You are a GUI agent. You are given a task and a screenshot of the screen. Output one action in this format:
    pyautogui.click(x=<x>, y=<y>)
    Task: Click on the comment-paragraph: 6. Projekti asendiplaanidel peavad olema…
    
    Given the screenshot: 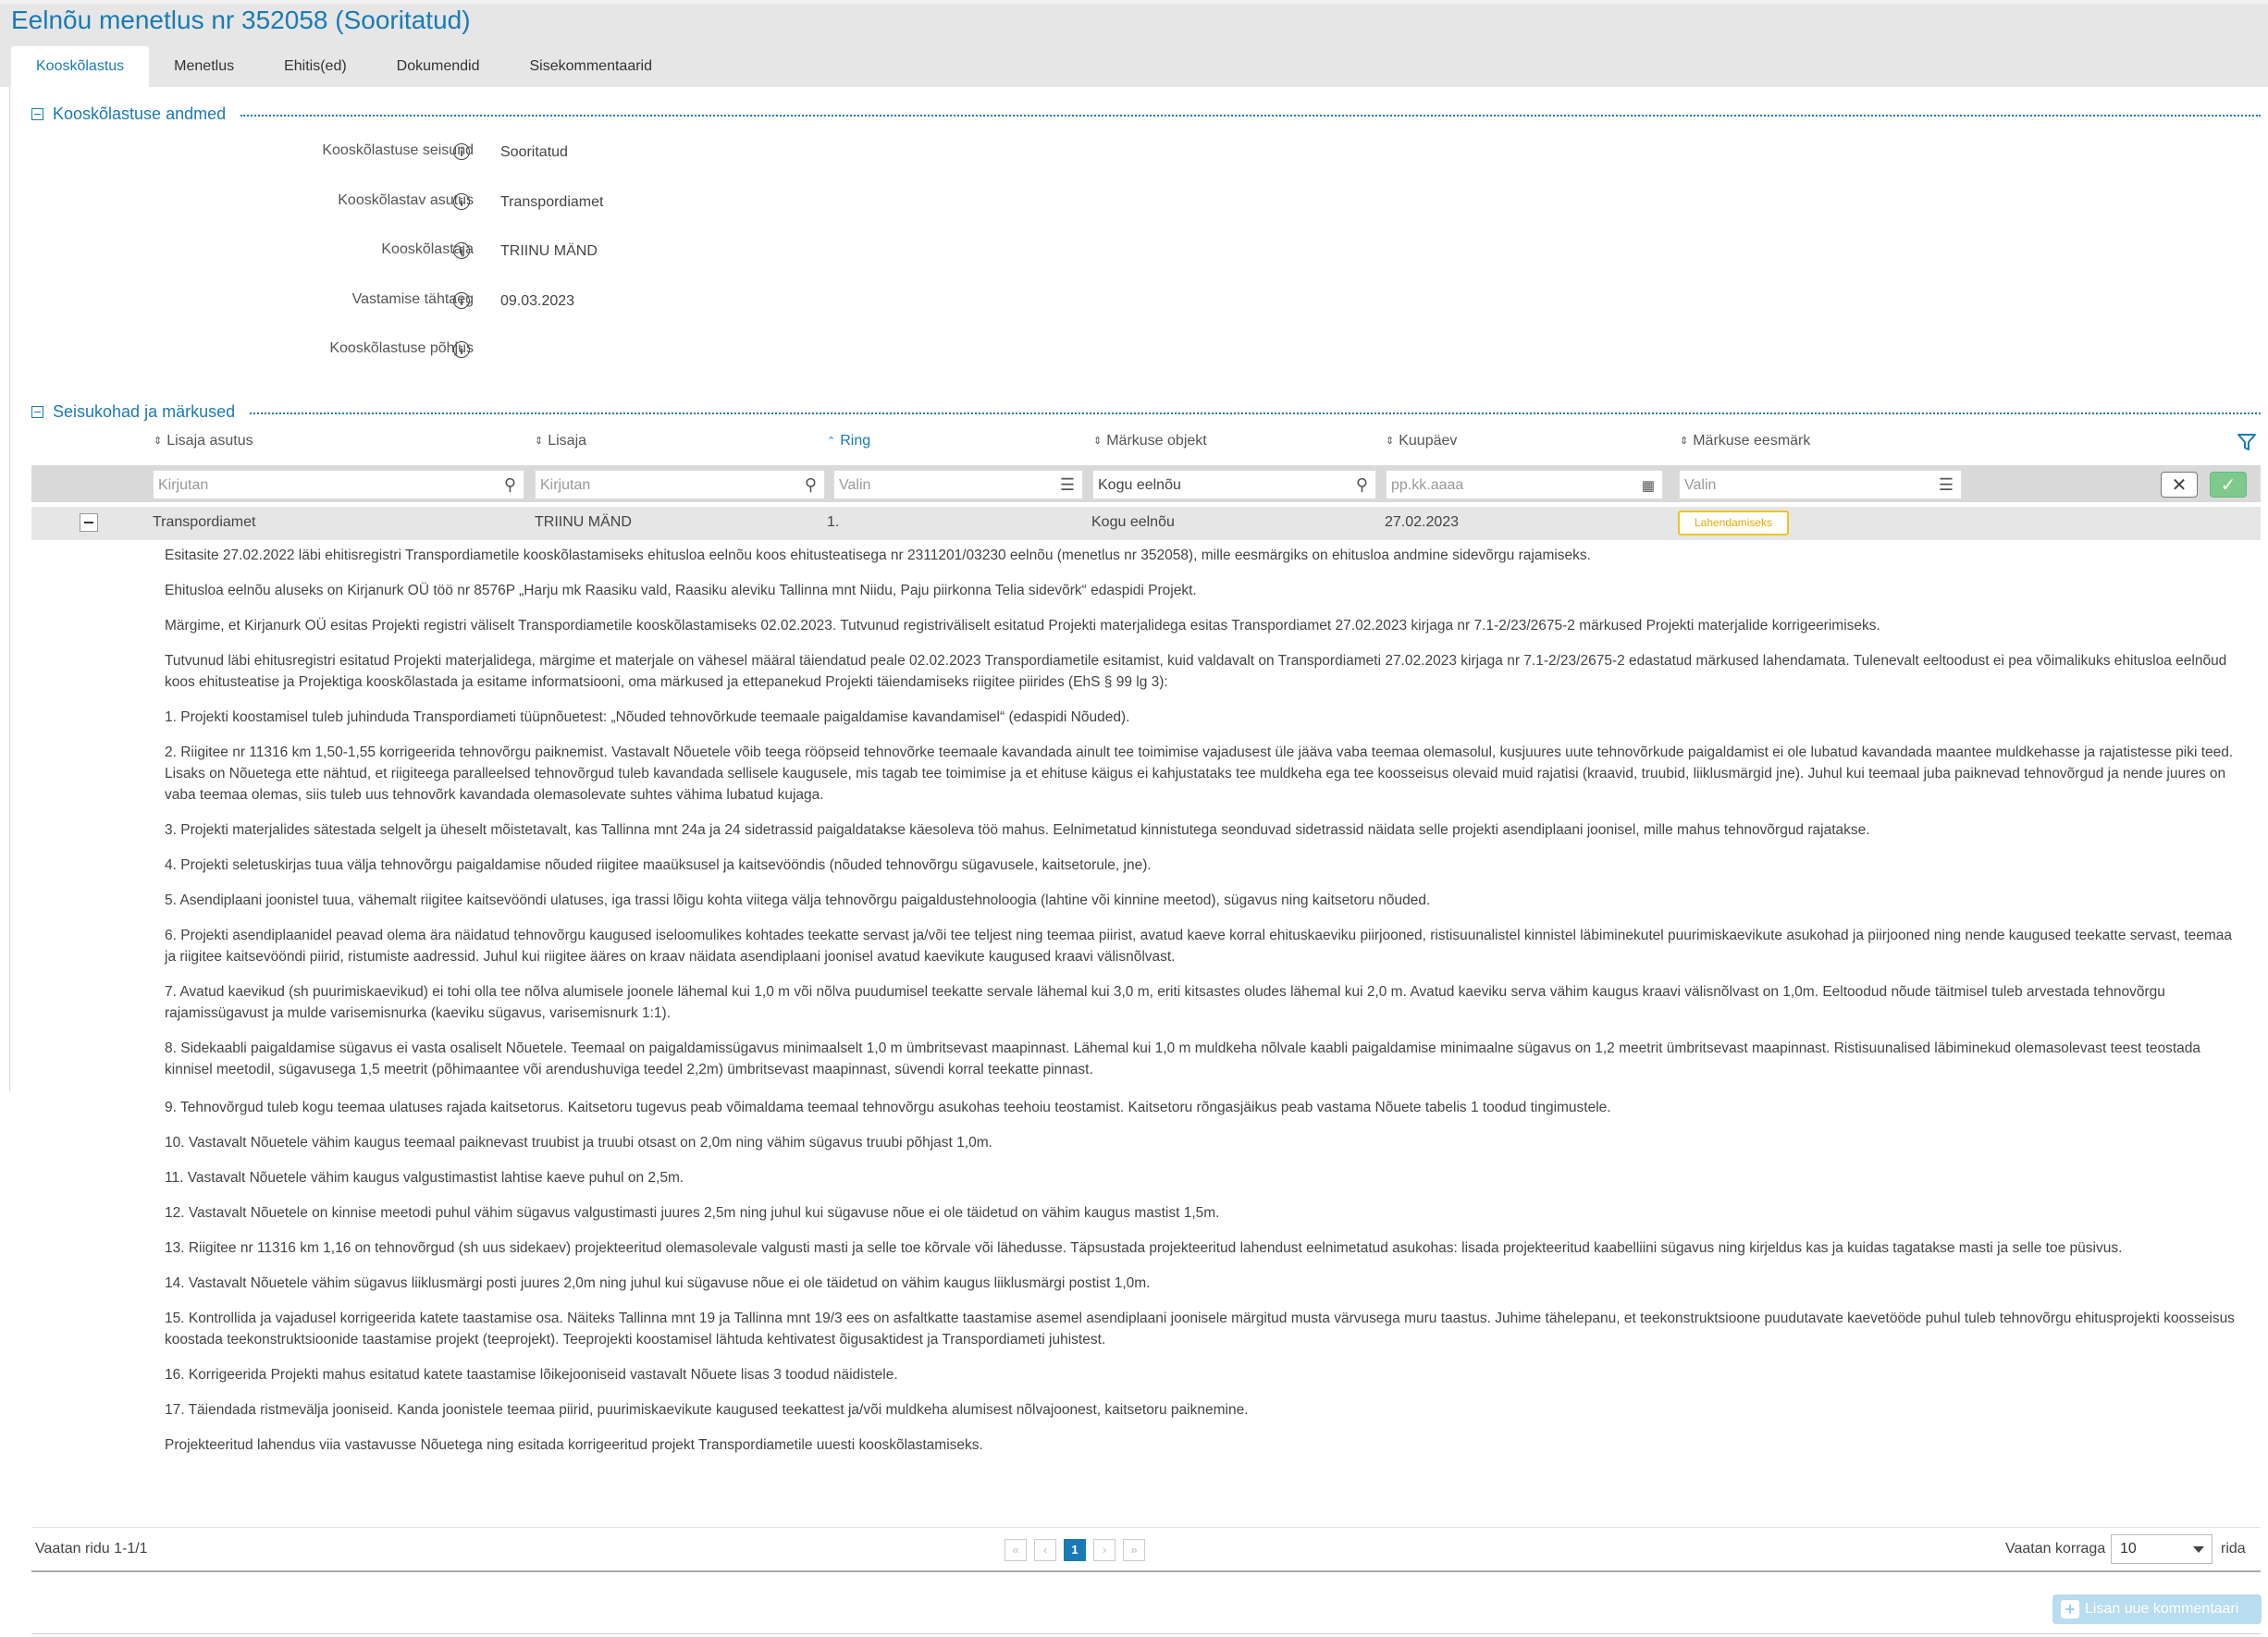 What is the action you would take?
    pyautogui.click(x=1199, y=946)
    